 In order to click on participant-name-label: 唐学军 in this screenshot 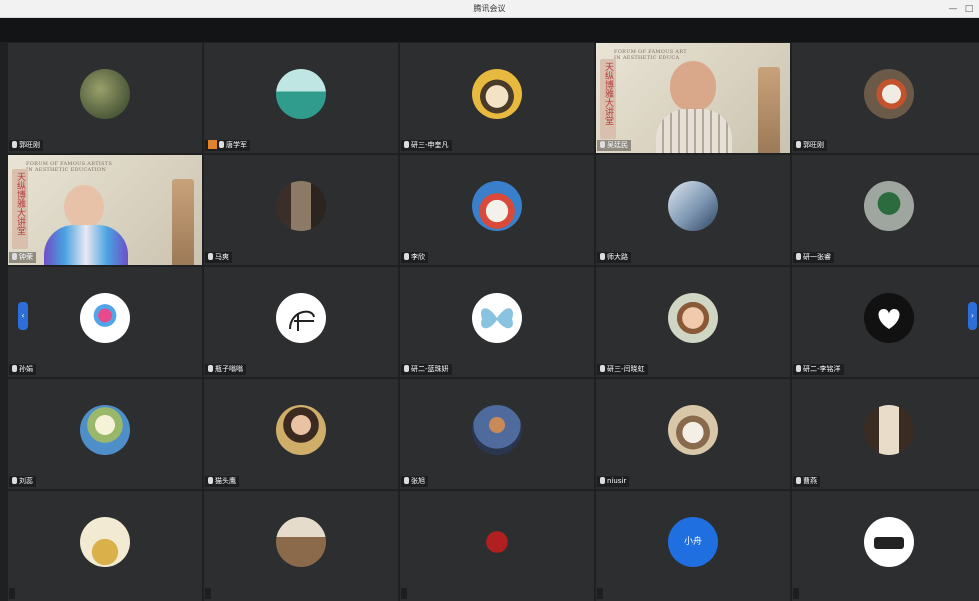, I will do `click(227, 145)`.